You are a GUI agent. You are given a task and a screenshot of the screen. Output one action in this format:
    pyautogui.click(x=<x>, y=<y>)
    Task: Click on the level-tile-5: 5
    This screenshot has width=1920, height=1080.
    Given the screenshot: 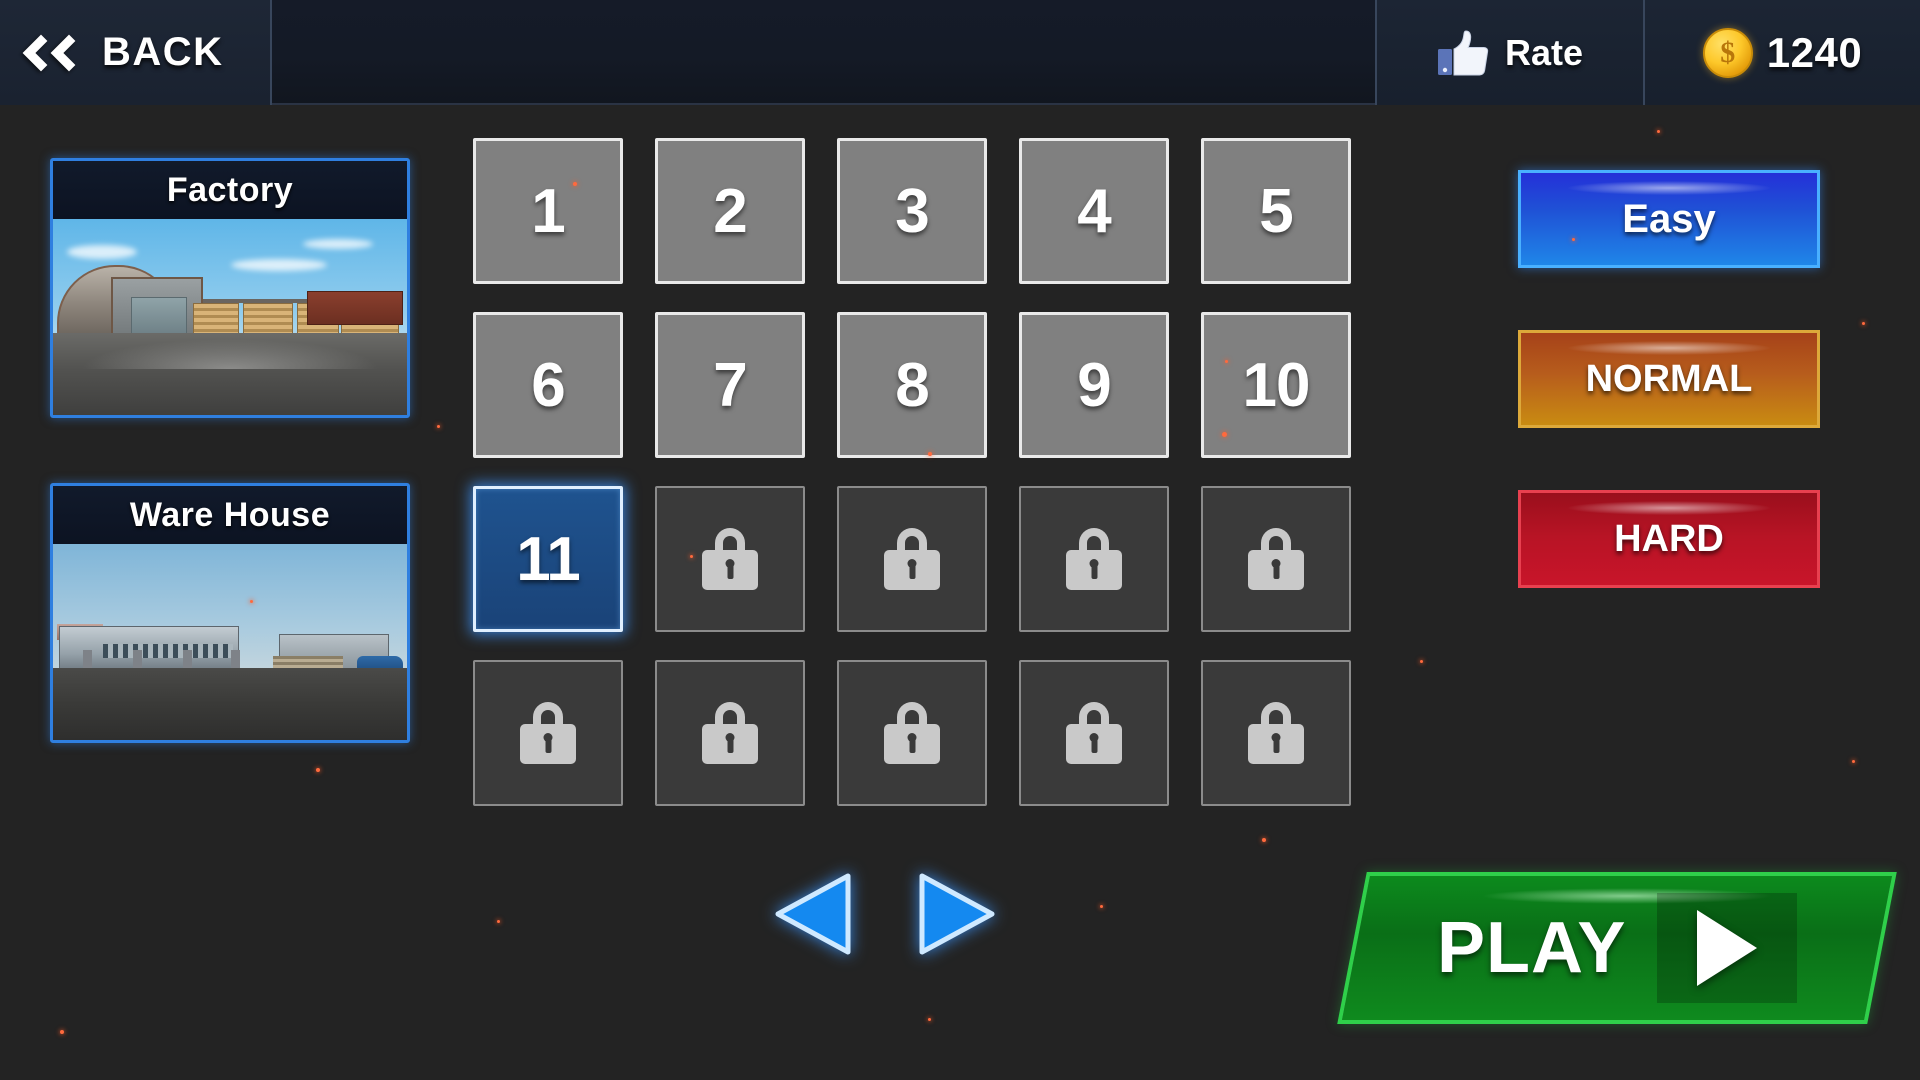 What is the action you would take?
    pyautogui.click(x=1276, y=211)
    